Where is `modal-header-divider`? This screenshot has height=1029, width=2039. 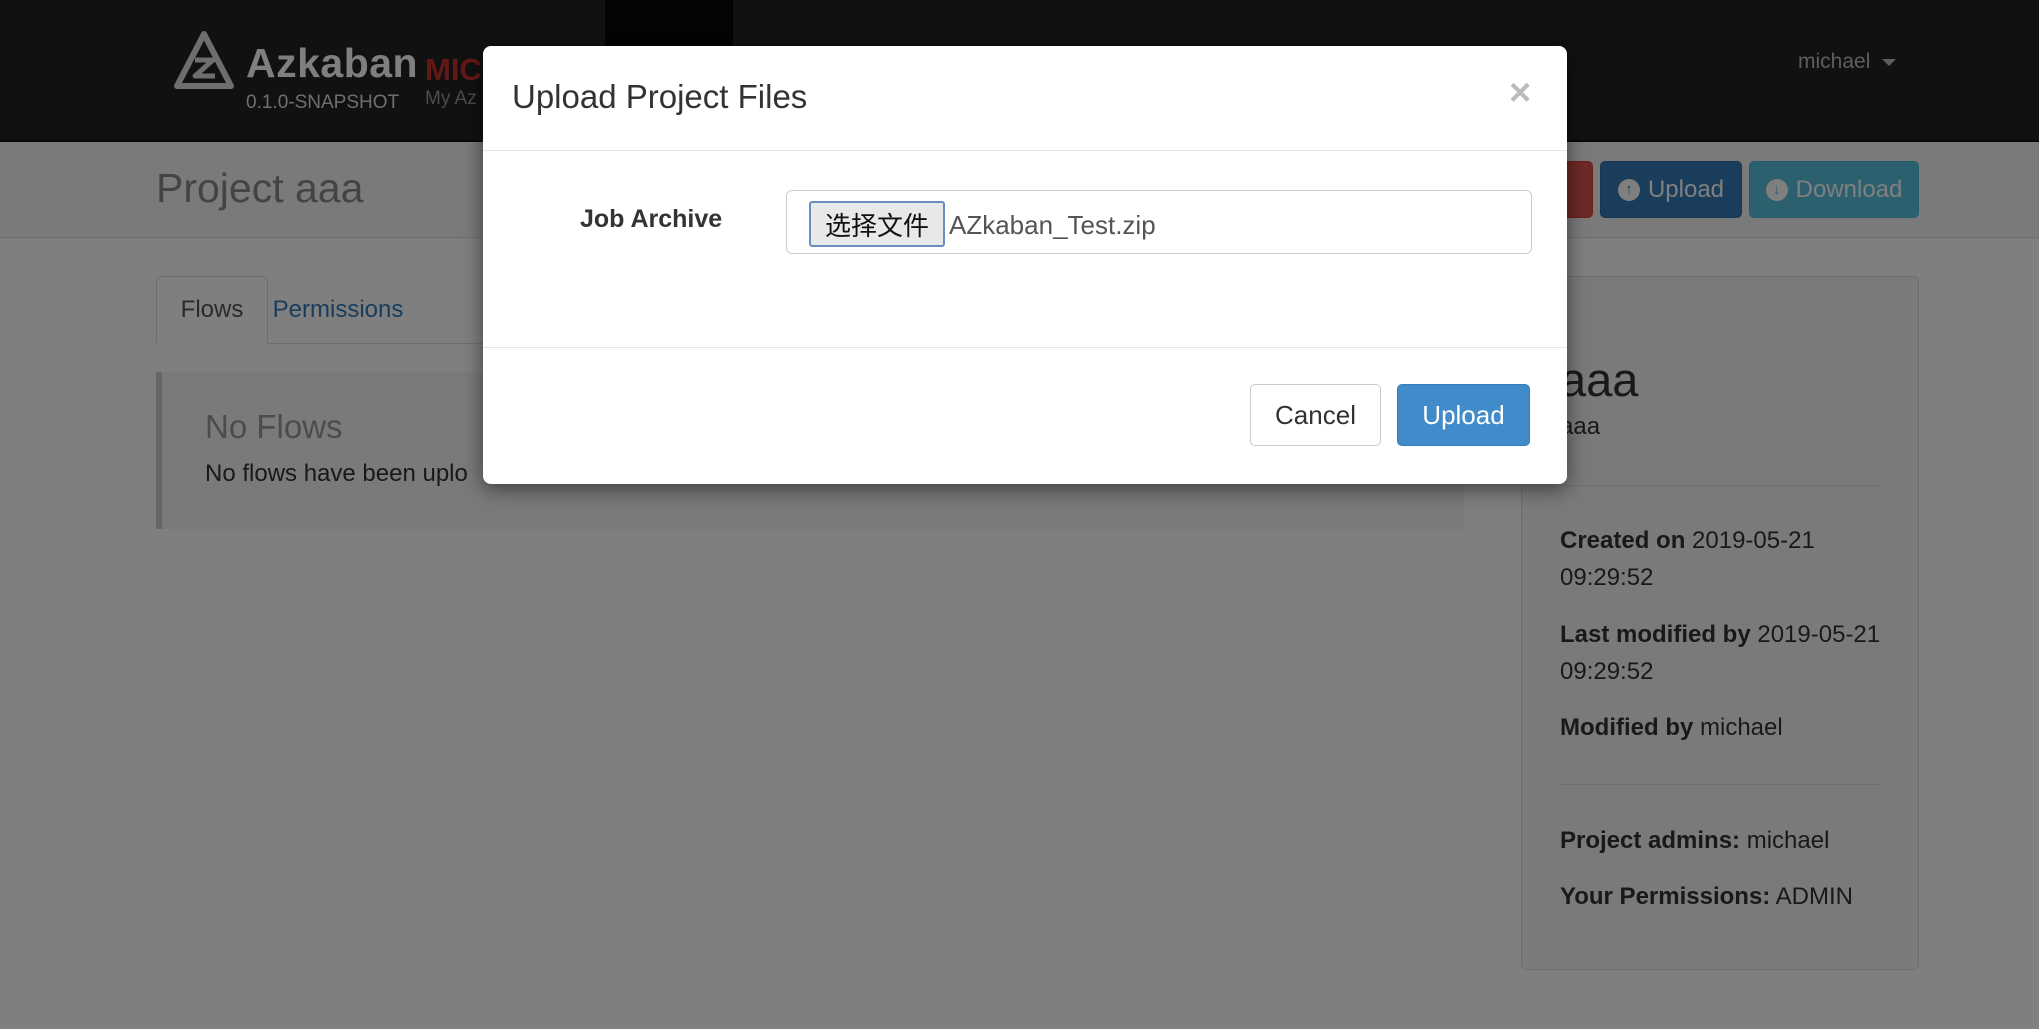
modal-header-divider is located at coordinates (1025, 150).